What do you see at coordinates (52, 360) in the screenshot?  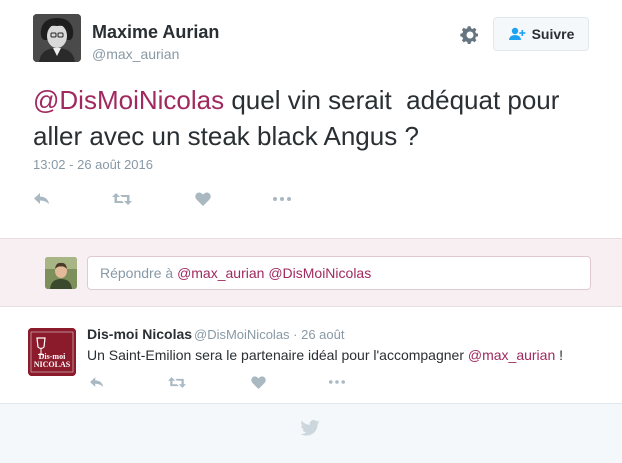 I see `nicolas-logo: Dis-moi NICOLAS` at bounding box center [52, 360].